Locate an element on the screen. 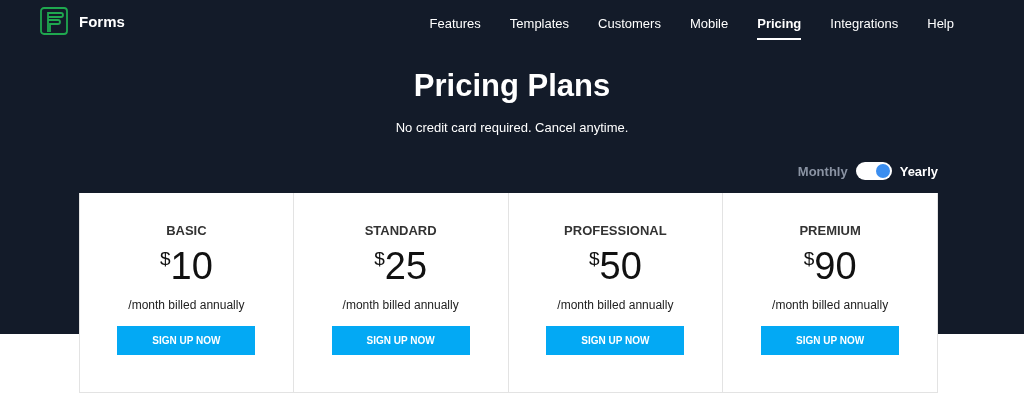  nav-link: Help is located at coordinates (940, 21).